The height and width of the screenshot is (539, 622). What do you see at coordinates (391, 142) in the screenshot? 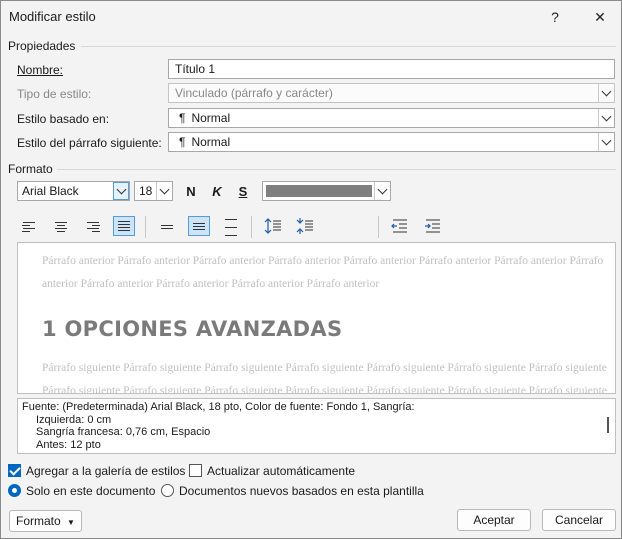
I see `next-style-select: ¶ Normal` at bounding box center [391, 142].